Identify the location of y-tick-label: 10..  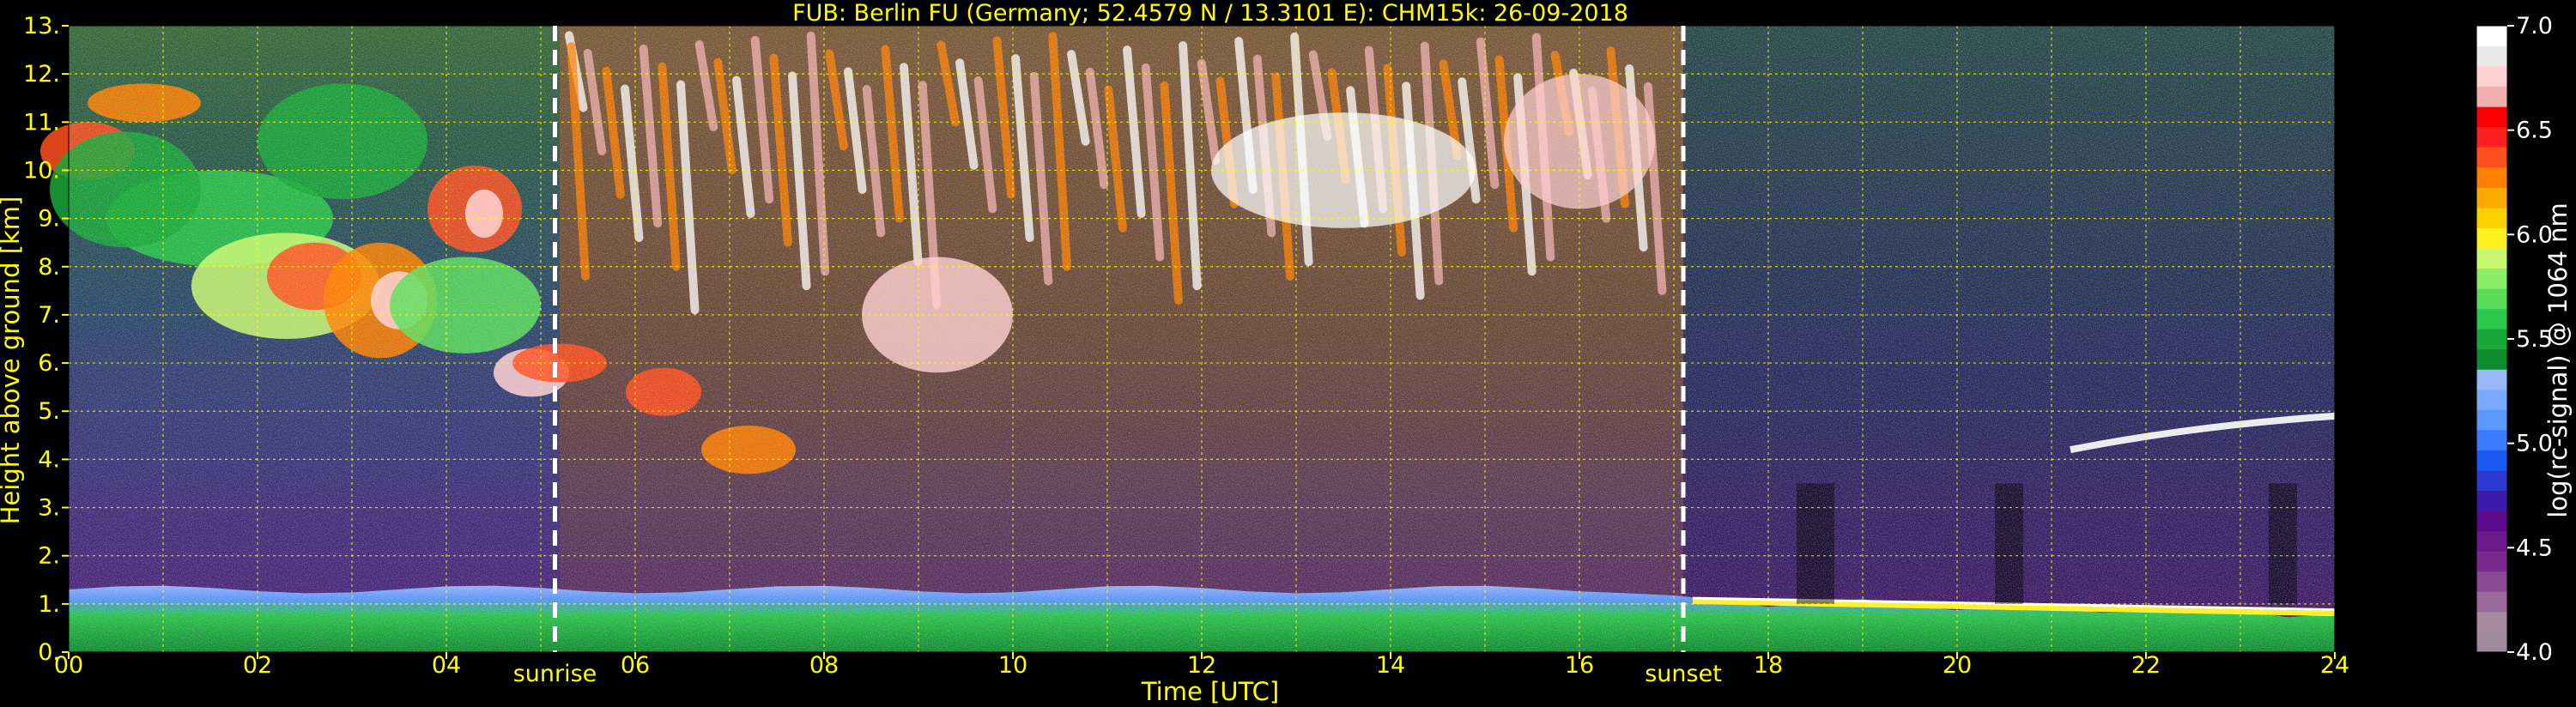
(41, 171).